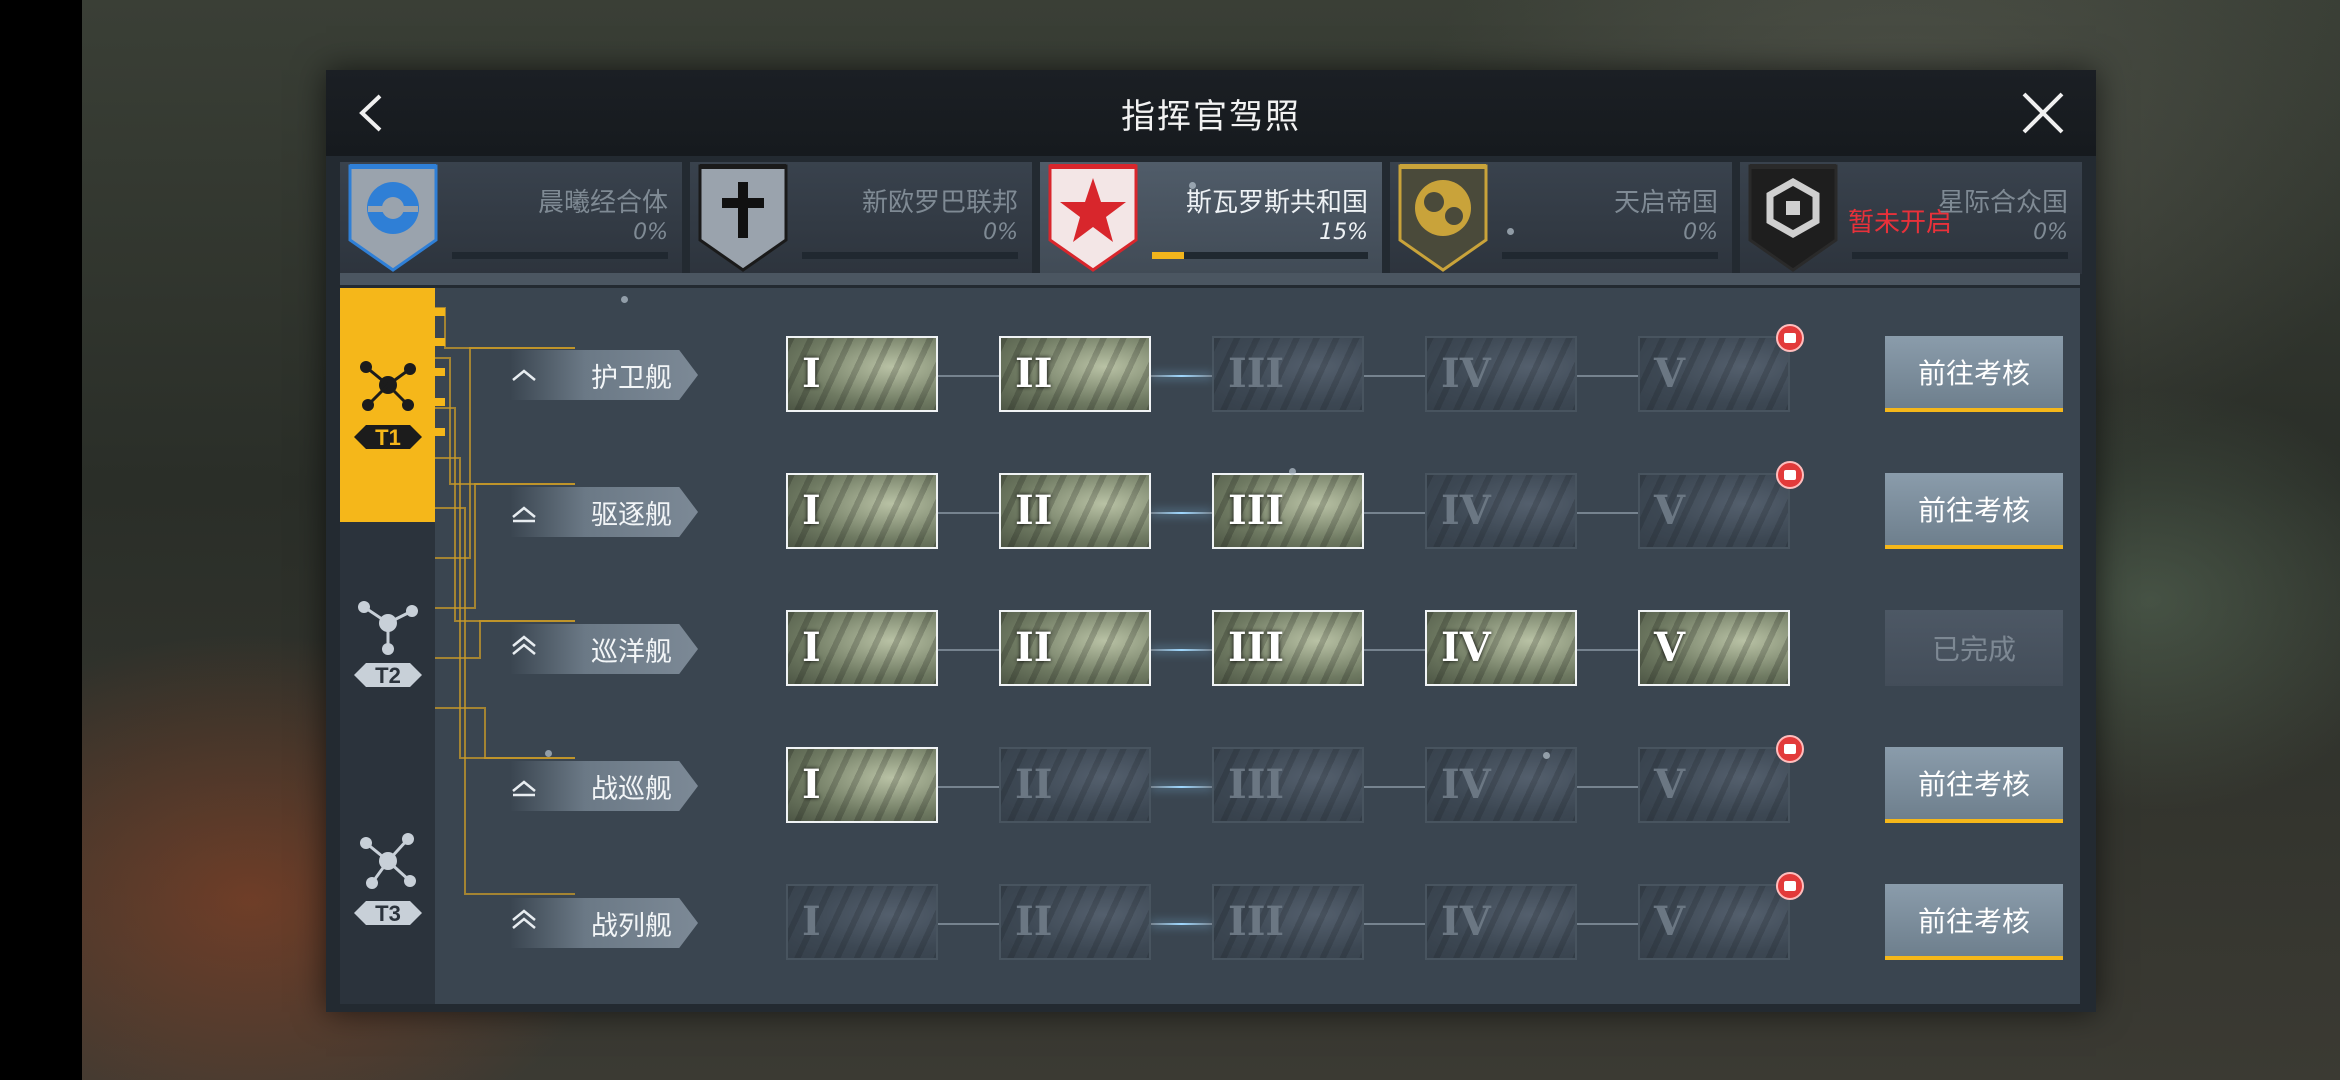 Image resolution: width=2340 pixels, height=1080 pixels. I want to click on ship-row: 巡洋舰 I II III IV V 已完成, so click(1210, 650).